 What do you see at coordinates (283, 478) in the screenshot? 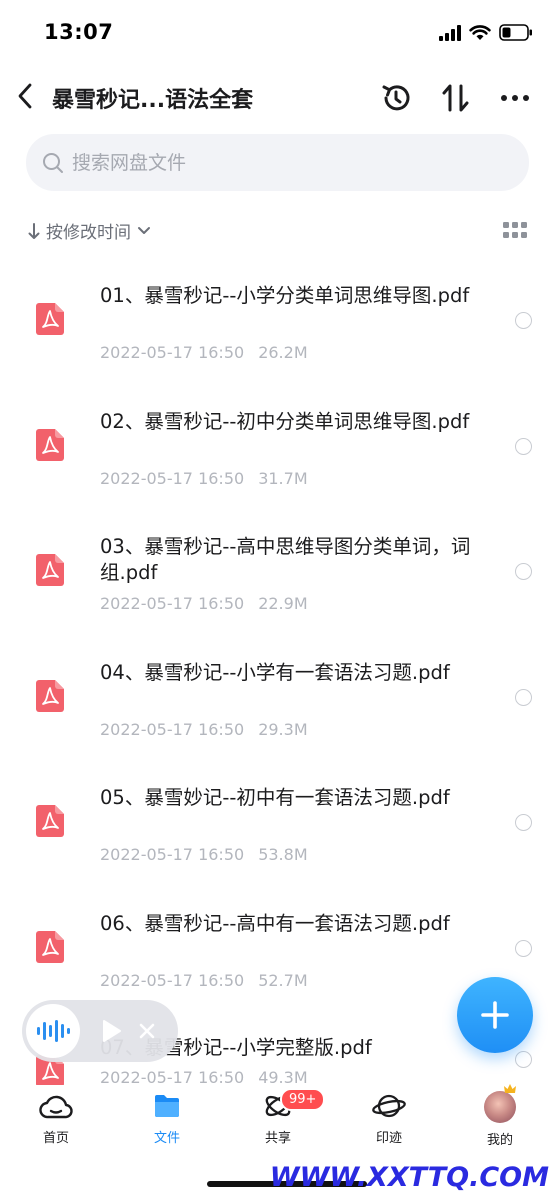
I see `file-size: 31.7M` at bounding box center [283, 478].